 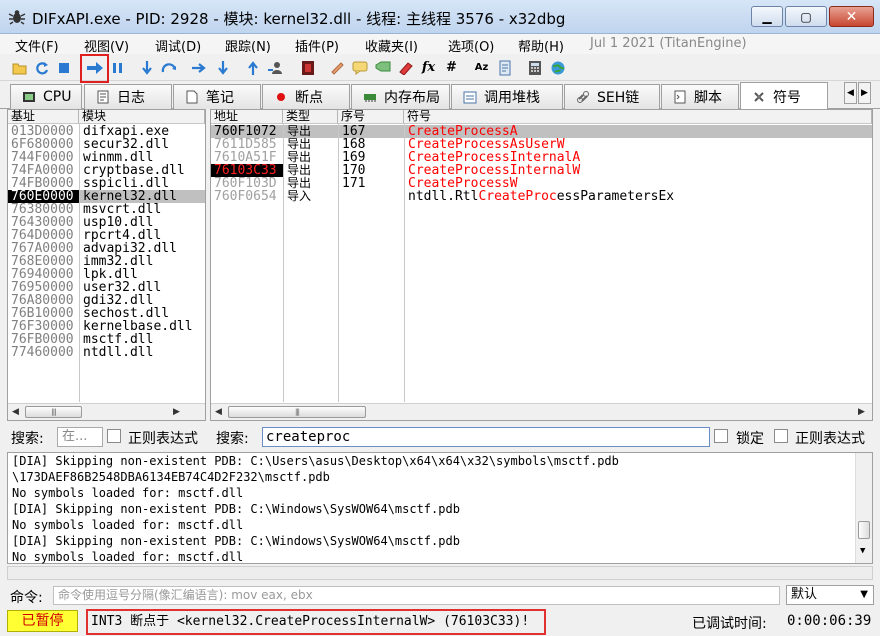 What do you see at coordinates (311, 196) in the screenshot?
I see `symbol-type: 导入` at bounding box center [311, 196].